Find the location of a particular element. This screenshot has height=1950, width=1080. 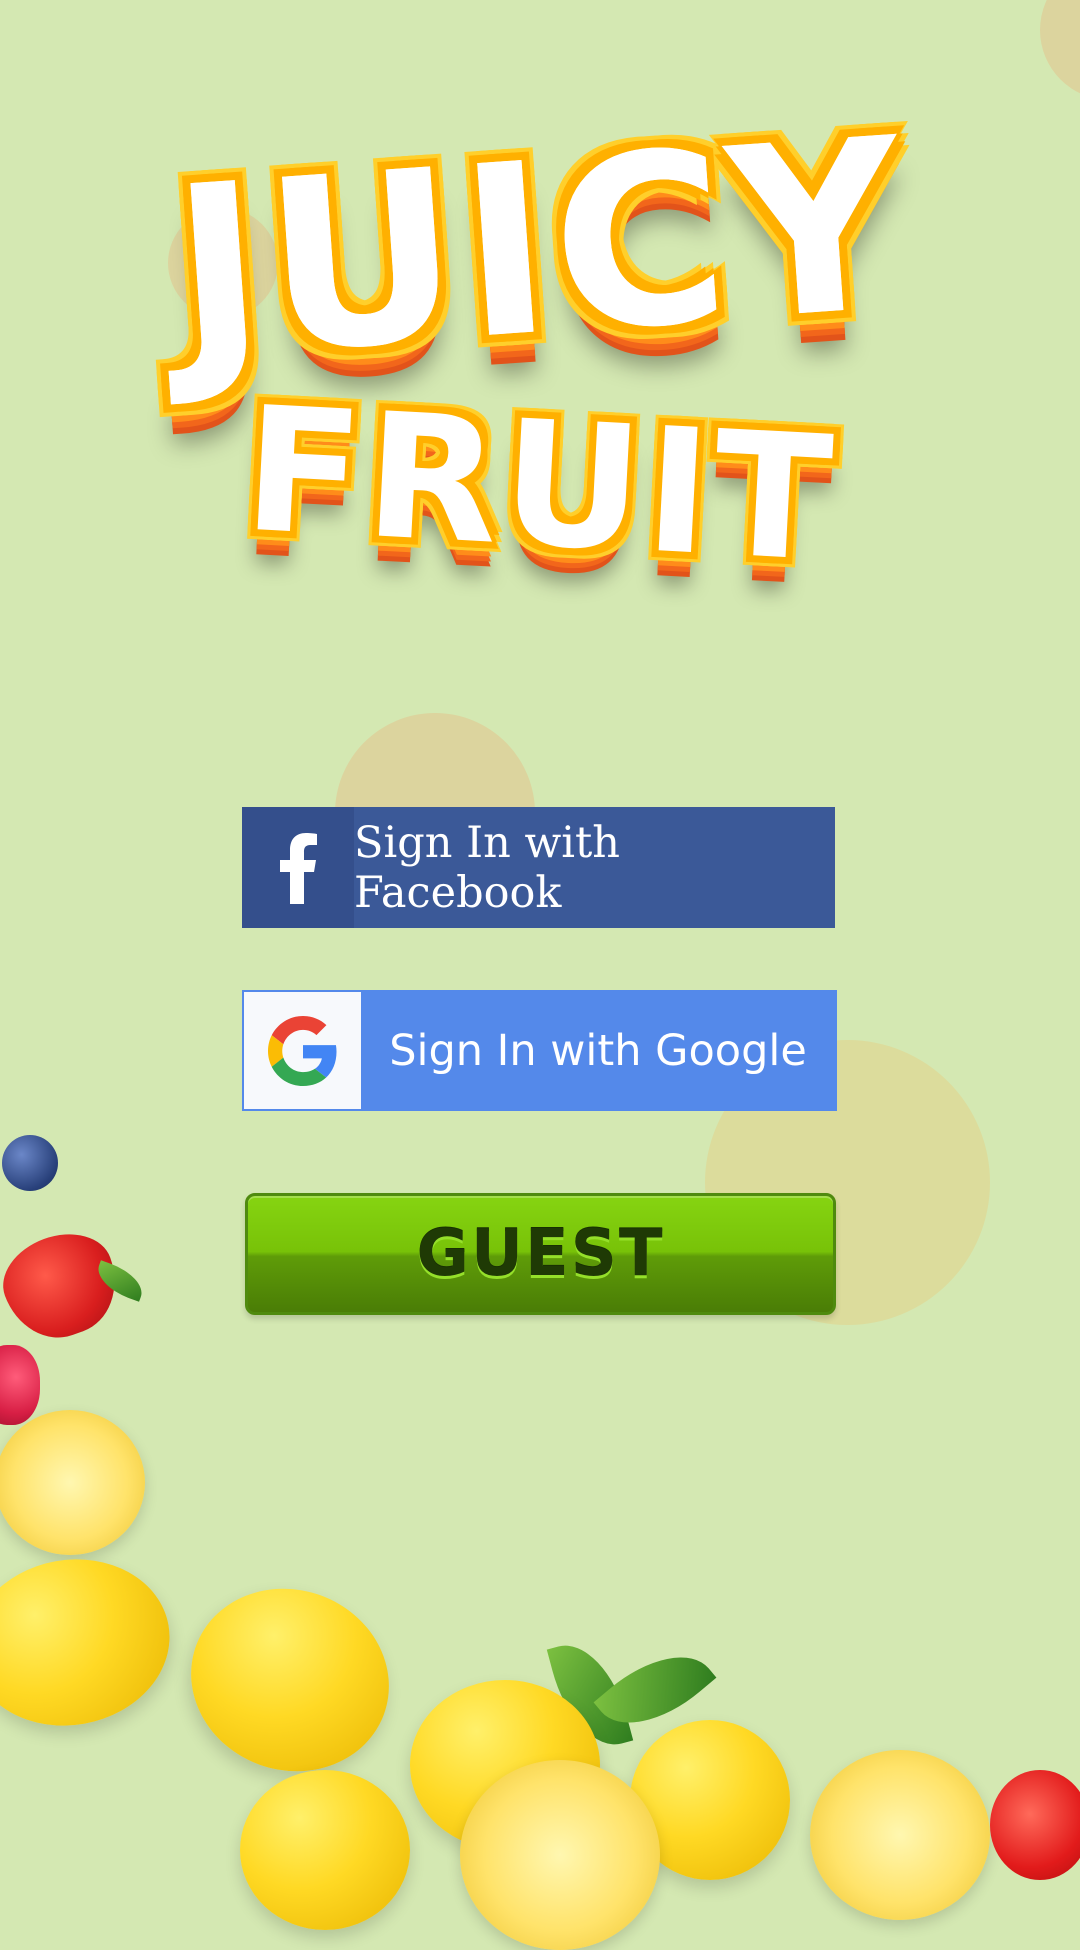

tomato-image is located at coordinates (1035, 1825).